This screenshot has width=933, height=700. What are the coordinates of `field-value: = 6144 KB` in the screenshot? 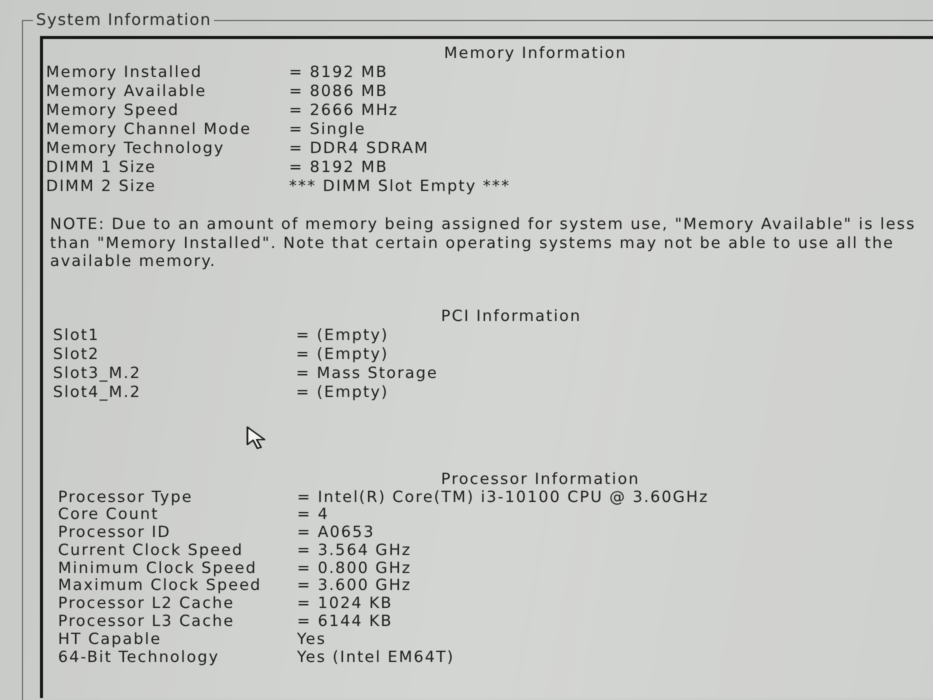 It's located at (345, 622).